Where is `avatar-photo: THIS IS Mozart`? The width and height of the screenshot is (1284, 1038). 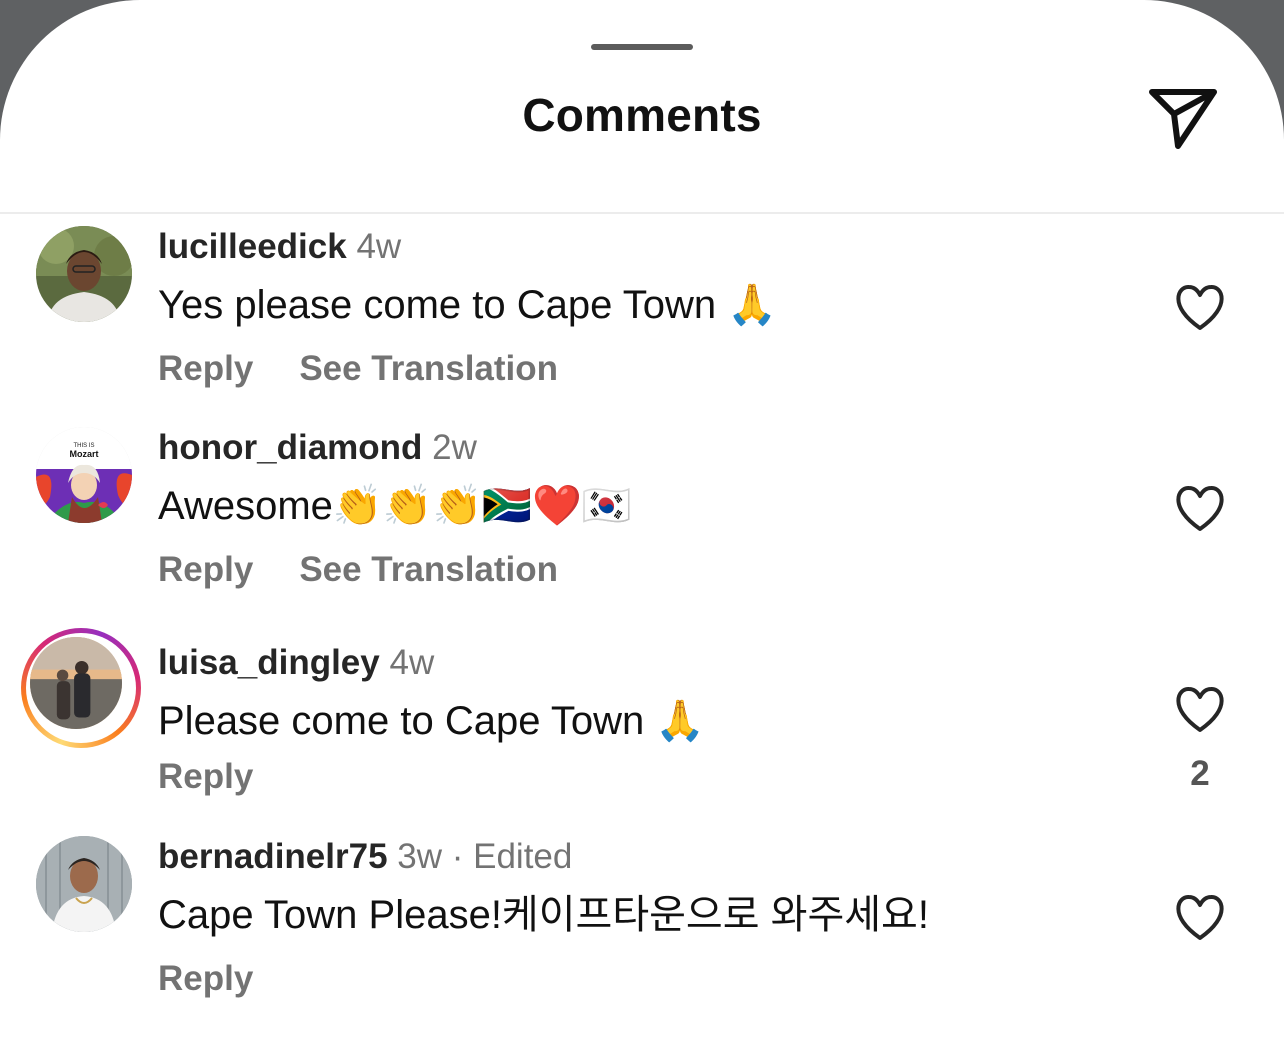
avatar-photo: THIS IS Mozart is located at coordinates (84, 475).